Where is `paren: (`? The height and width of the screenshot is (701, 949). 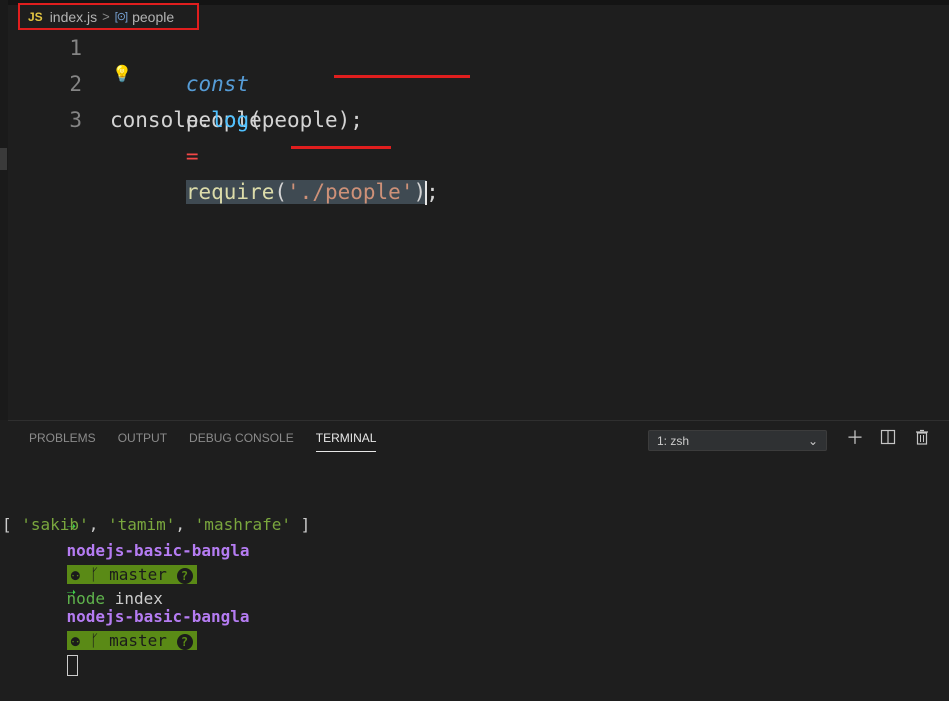 paren: ( is located at coordinates (281, 192).